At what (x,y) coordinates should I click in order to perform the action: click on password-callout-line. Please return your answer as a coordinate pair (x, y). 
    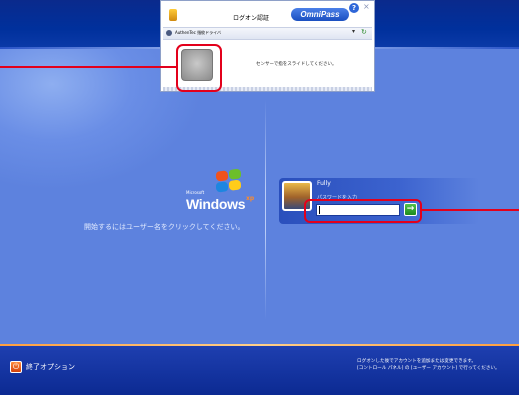
    Looking at the image, I should click on (470, 210).